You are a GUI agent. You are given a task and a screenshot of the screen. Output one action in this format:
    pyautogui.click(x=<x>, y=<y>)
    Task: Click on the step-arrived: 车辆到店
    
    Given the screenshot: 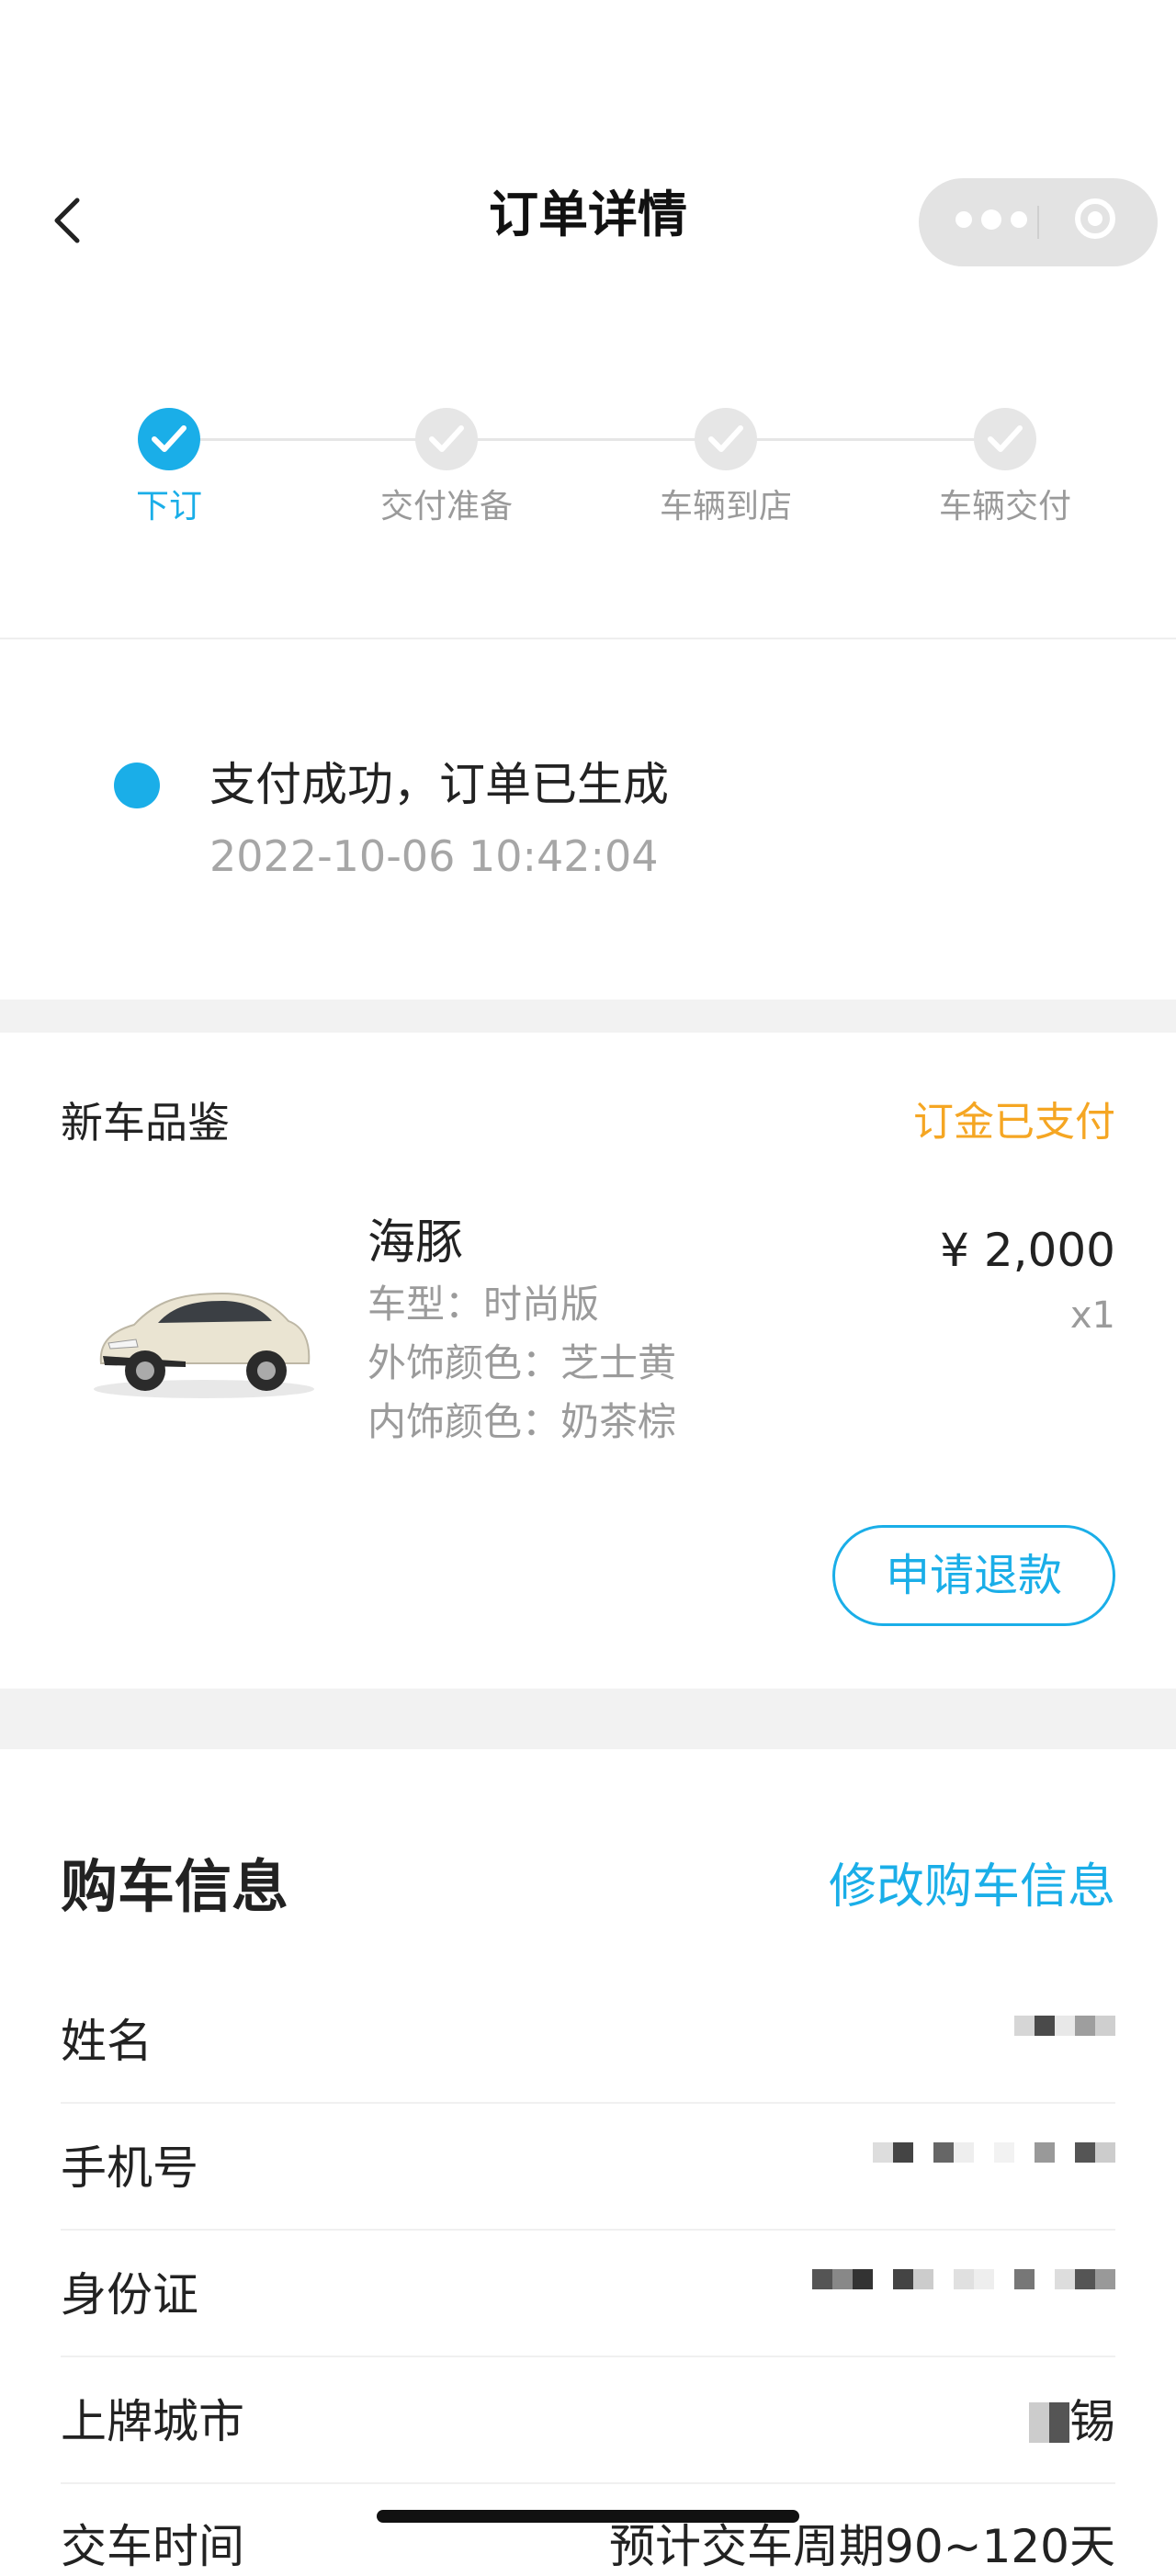 What is the action you would take?
    pyautogui.click(x=726, y=468)
    